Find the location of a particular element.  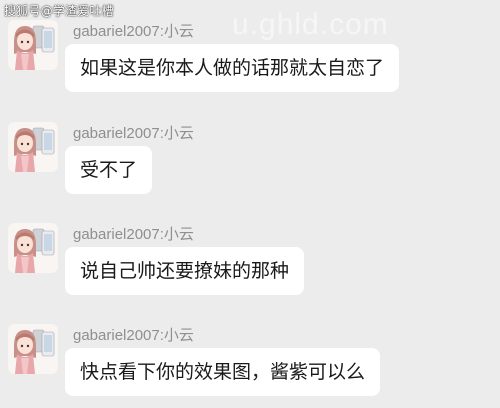

message-bubble: 快点看下你的效果图，酱紫可以么 is located at coordinates (223, 372).